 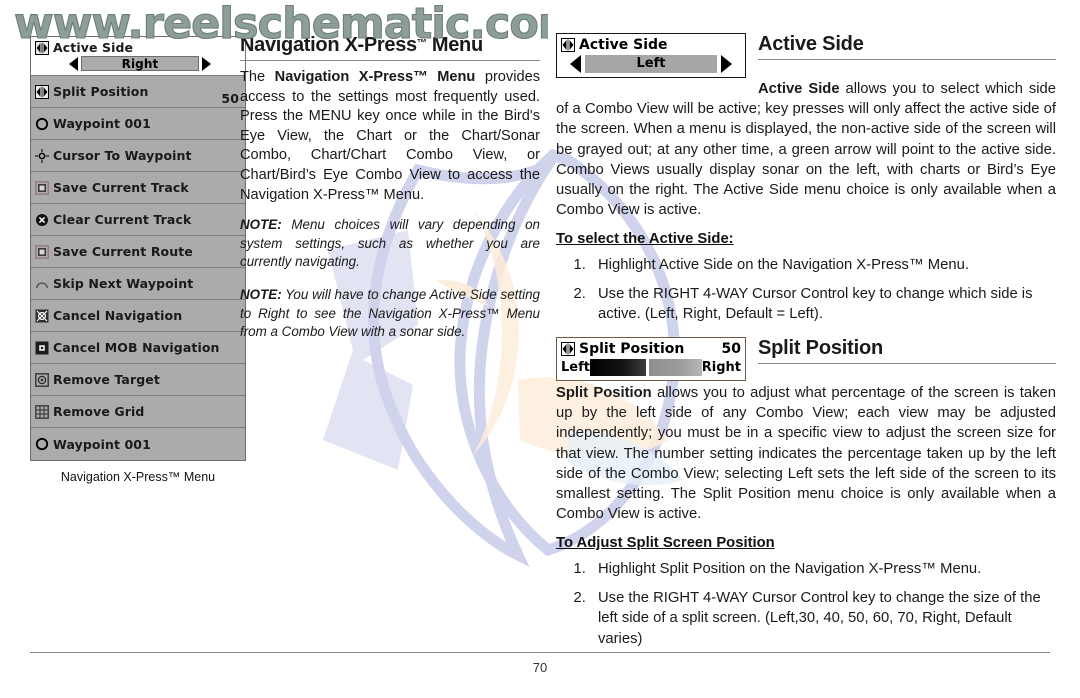 I want to click on split-position-widget-label: Split Position, so click(x=632, y=348).